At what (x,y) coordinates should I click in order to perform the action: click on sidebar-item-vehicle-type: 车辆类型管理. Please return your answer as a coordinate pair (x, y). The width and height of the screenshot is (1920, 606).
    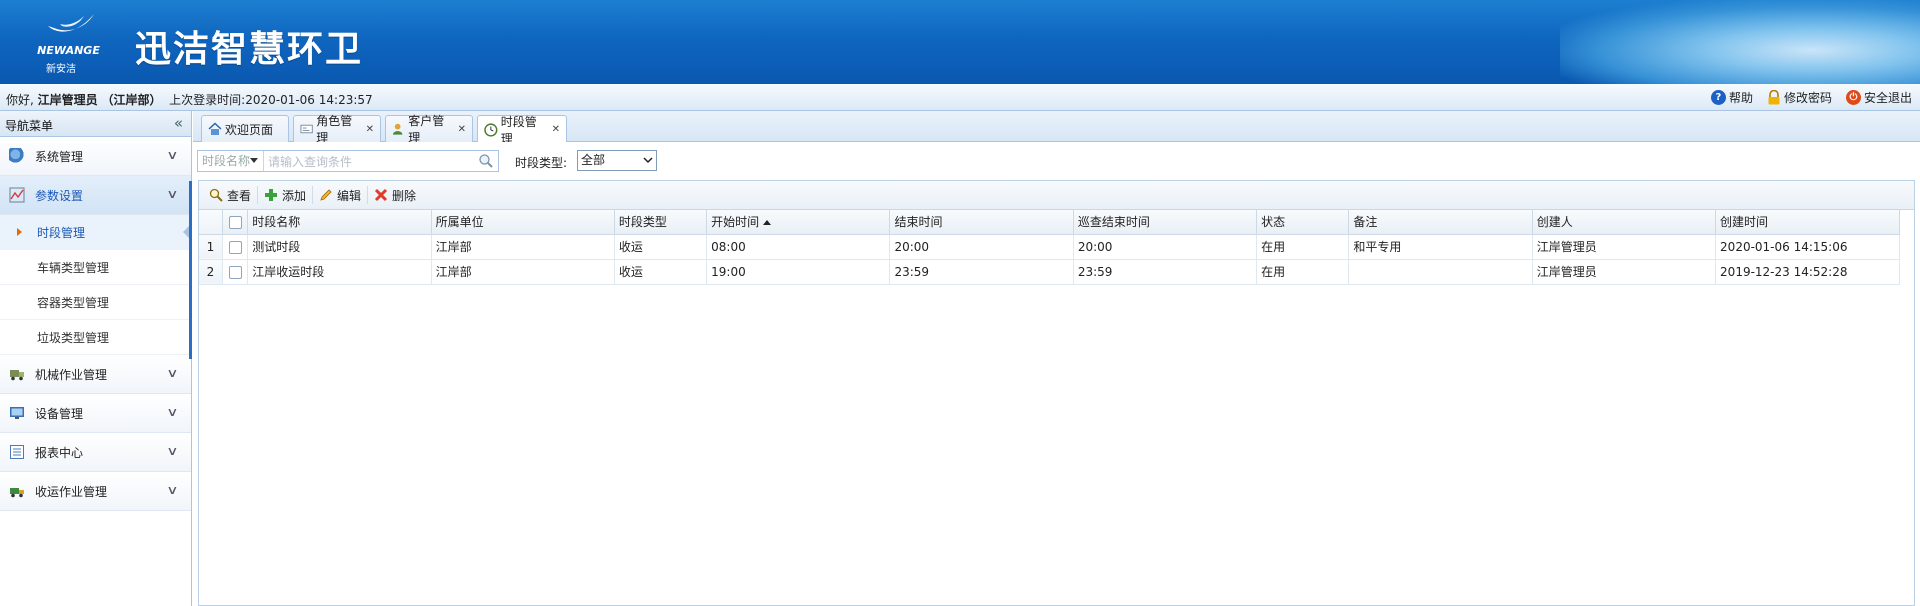
    Looking at the image, I should click on (95, 267).